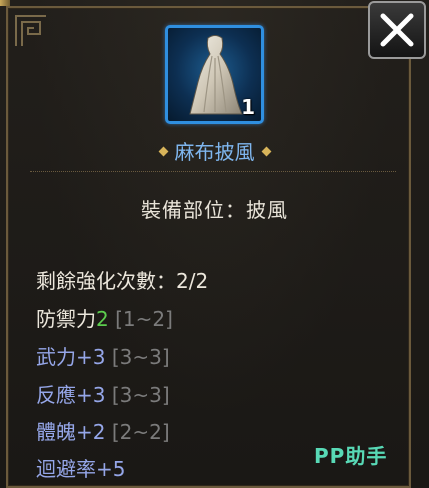 The image size is (429, 488). What do you see at coordinates (71, 357) in the screenshot?
I see `stat-label: 武力+3` at bounding box center [71, 357].